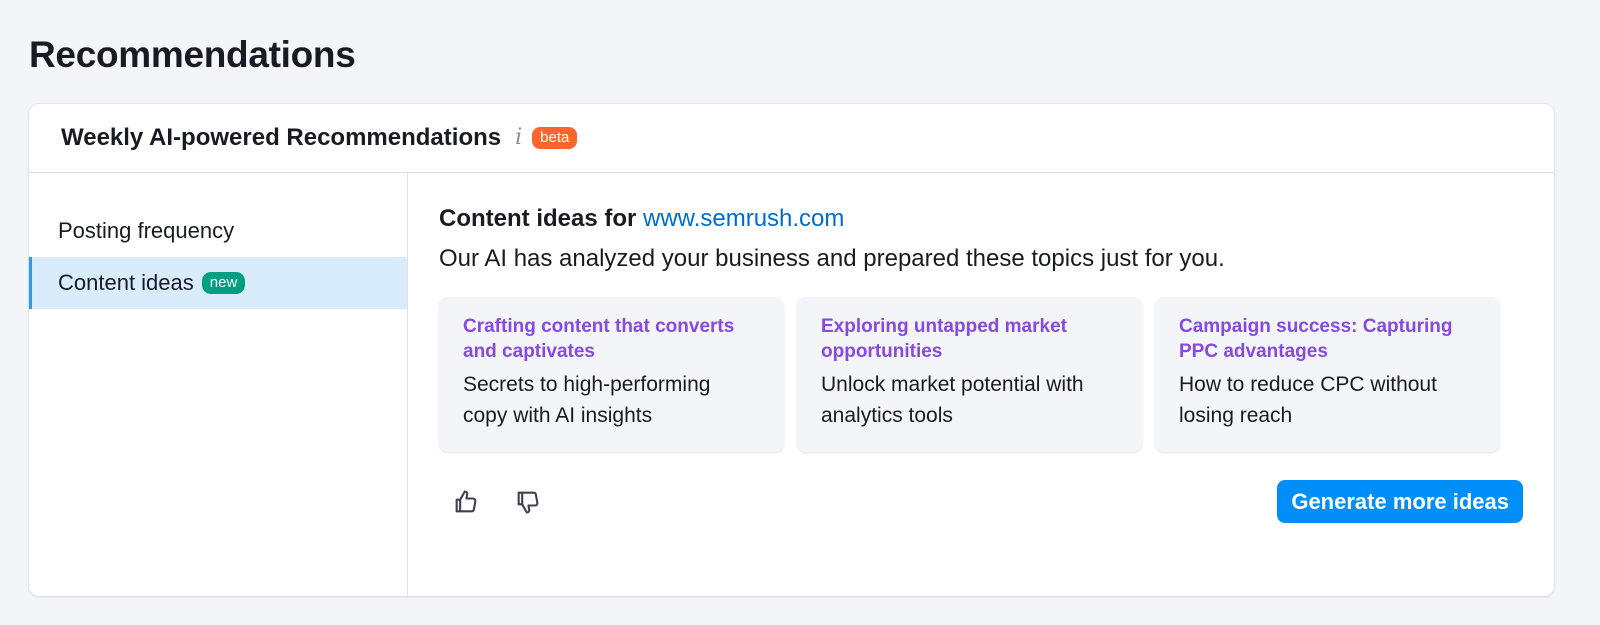  What do you see at coordinates (192, 54) in the screenshot?
I see `page-title: Recommendations` at bounding box center [192, 54].